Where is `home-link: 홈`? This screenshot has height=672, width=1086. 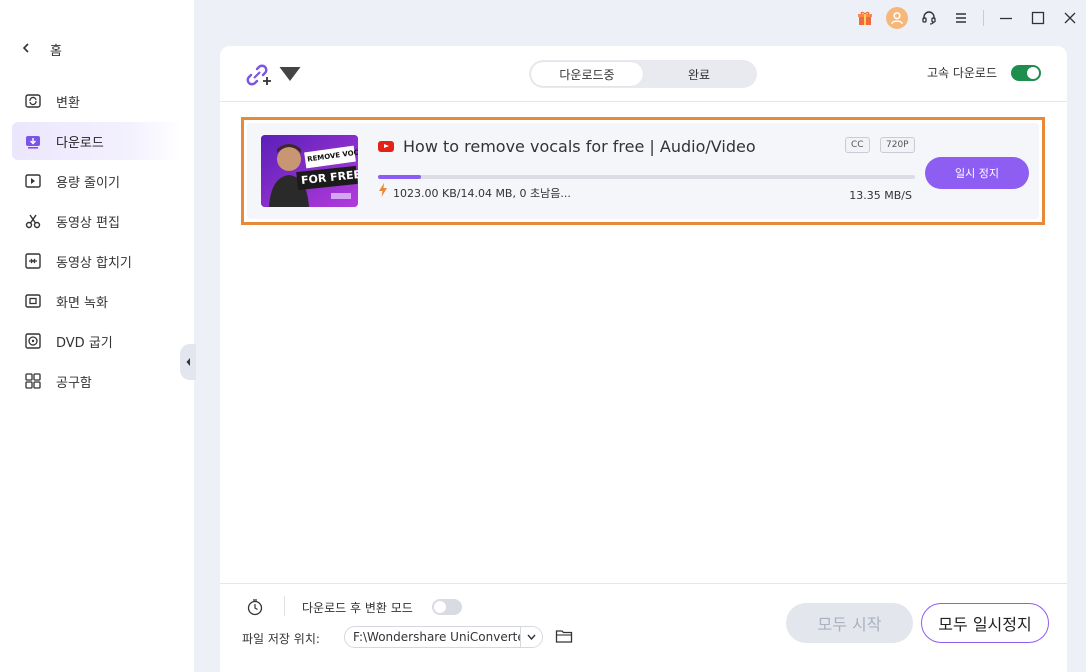 home-link: 홈 is located at coordinates (42, 49).